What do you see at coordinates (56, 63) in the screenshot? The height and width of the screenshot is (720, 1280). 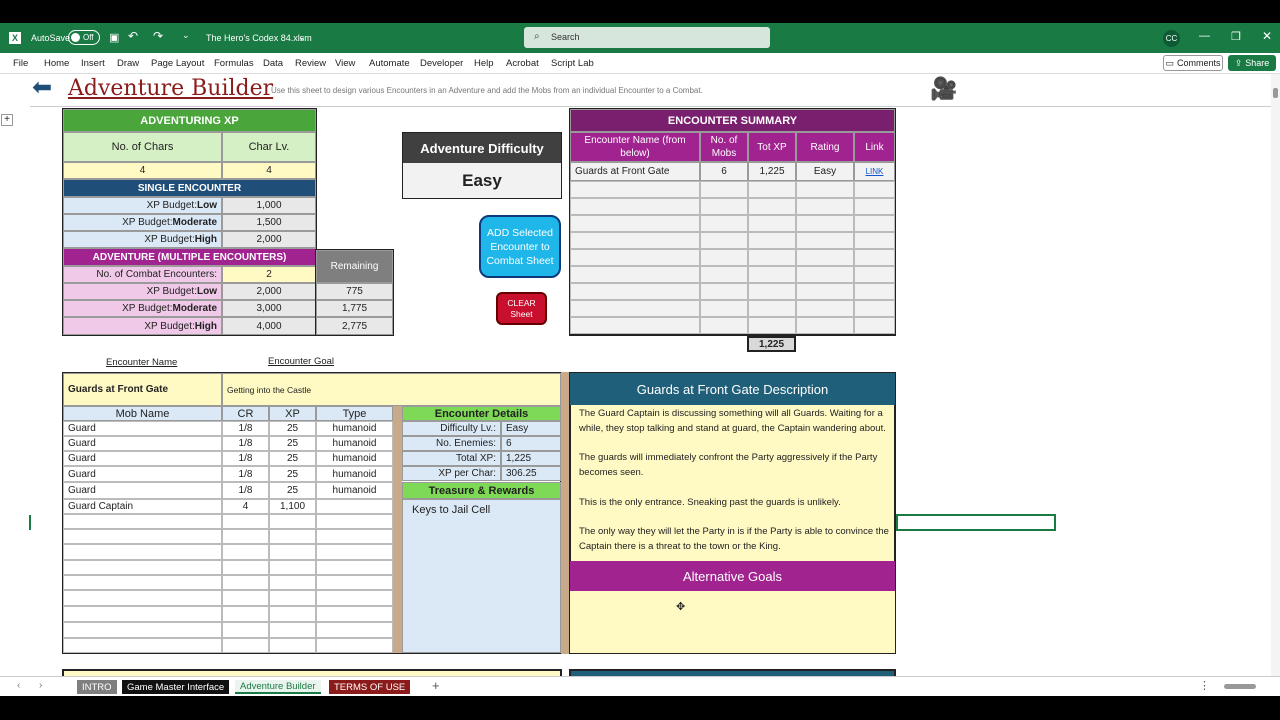 I see `menu-home: Home` at bounding box center [56, 63].